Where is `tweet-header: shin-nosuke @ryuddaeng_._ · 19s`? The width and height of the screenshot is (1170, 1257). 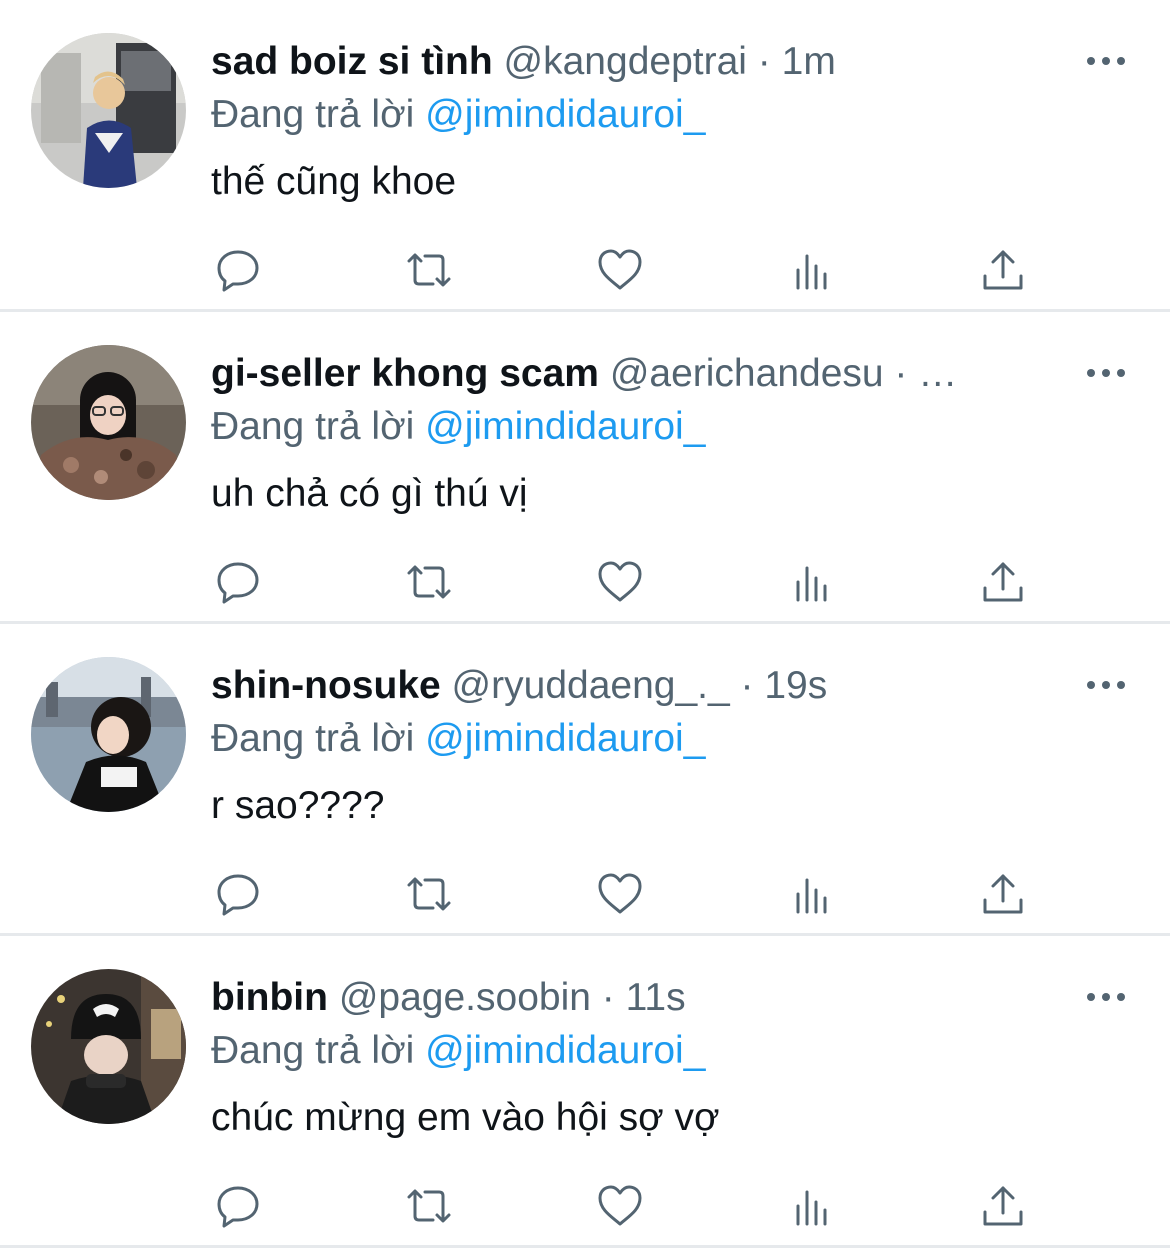
tweet-header: shin-nosuke @ryuddaeng_._ · 19s is located at coordinates (626, 686).